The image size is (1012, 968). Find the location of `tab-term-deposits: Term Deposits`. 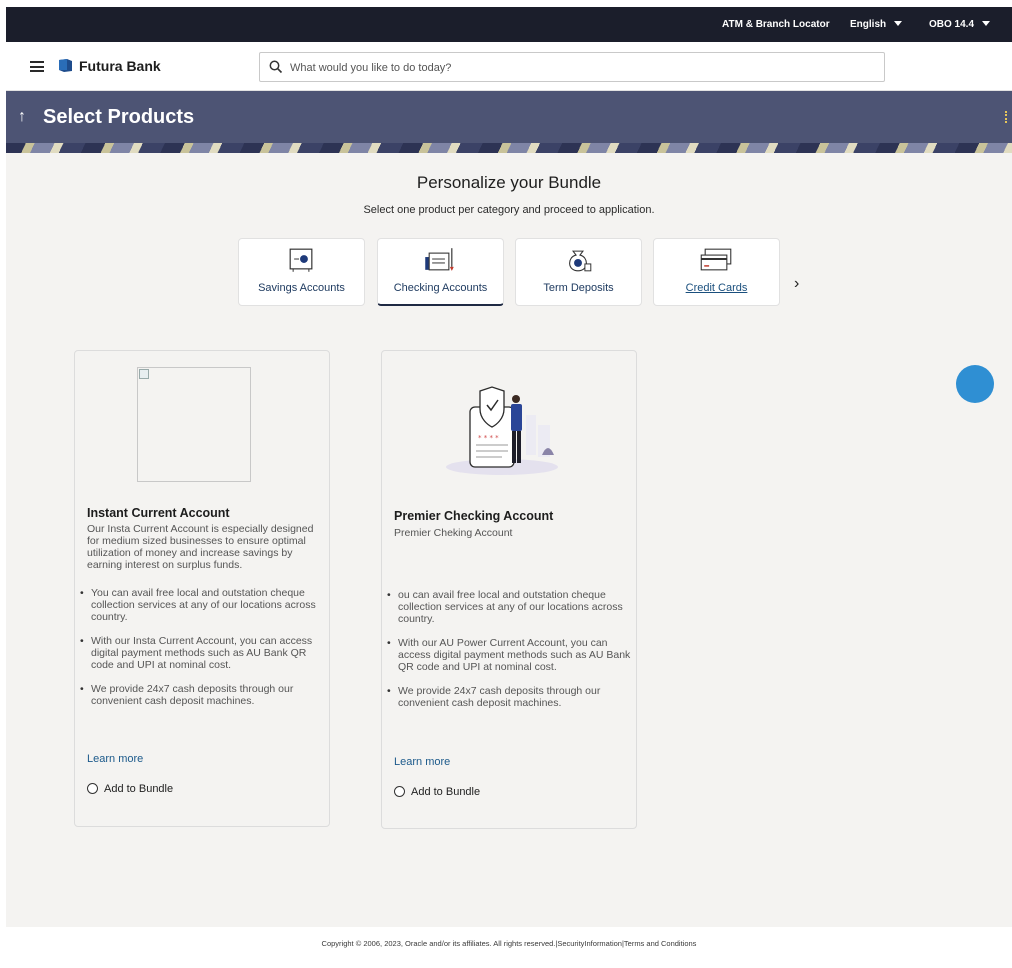

tab-term-deposits: Term Deposits is located at coordinates (578, 272).